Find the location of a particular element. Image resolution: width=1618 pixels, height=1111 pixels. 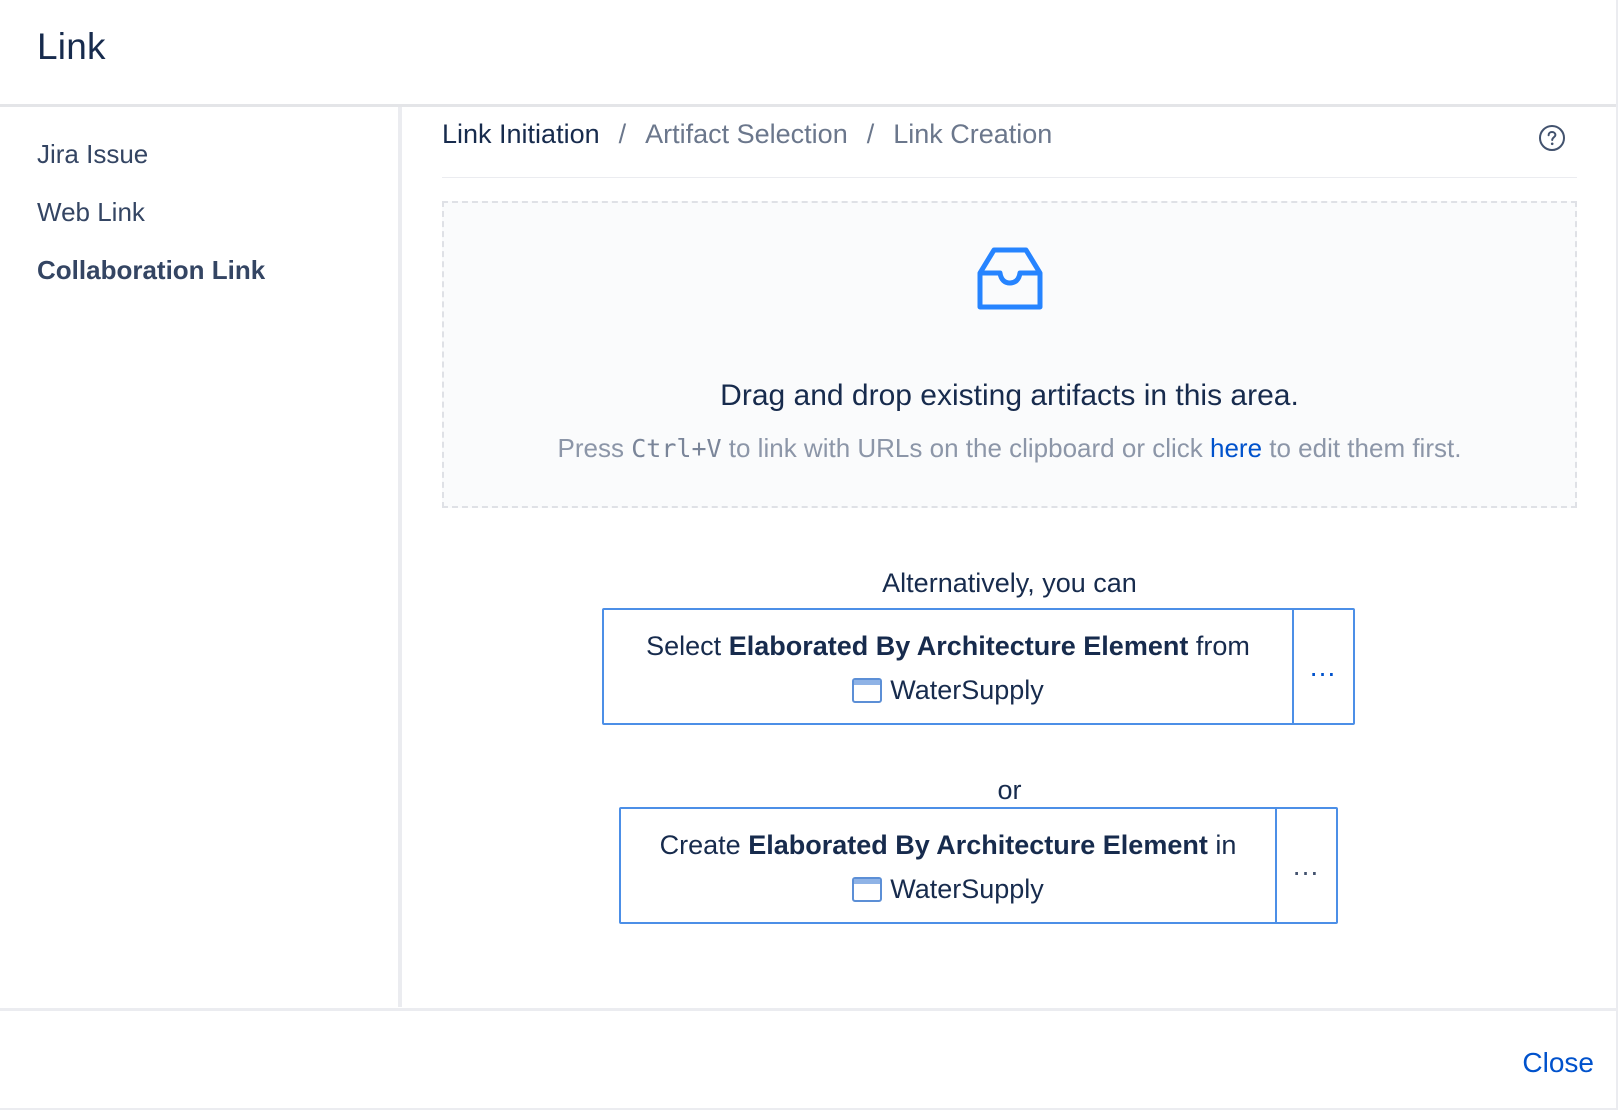

select-preposition: from is located at coordinates (1219, 646).